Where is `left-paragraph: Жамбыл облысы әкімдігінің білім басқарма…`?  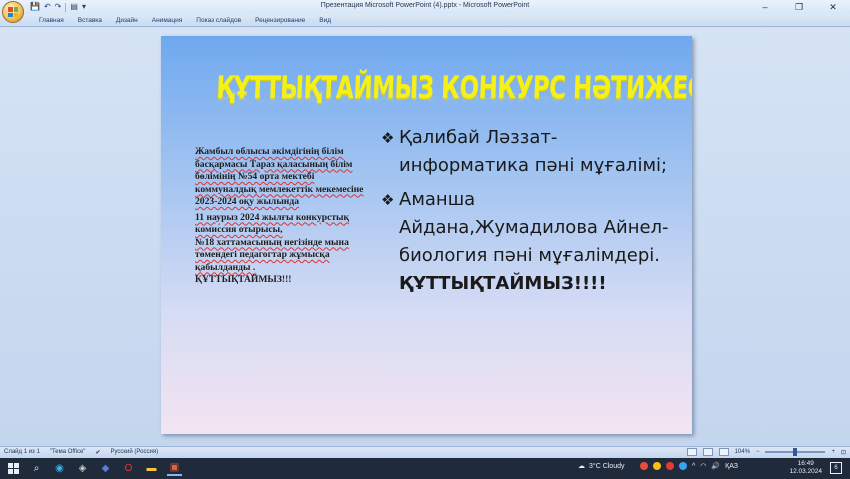
left-paragraph: Жамбыл облысы әкімдігінің білім басқарма… is located at coordinates (279, 176).